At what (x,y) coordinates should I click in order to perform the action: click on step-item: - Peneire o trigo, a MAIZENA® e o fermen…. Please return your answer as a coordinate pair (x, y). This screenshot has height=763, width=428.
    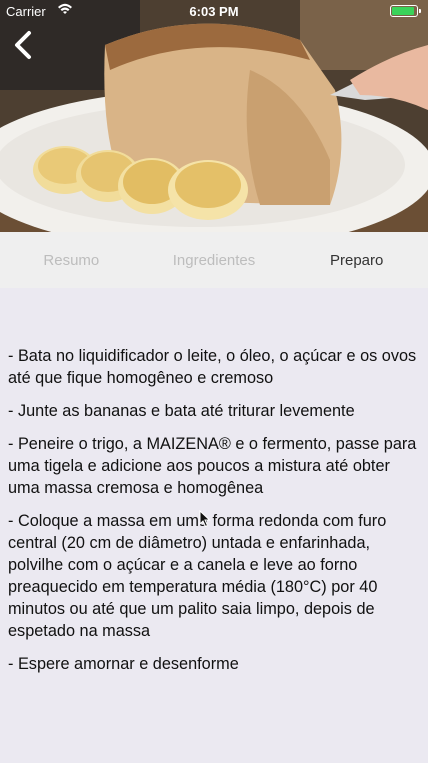
    Looking at the image, I should click on (212, 466).